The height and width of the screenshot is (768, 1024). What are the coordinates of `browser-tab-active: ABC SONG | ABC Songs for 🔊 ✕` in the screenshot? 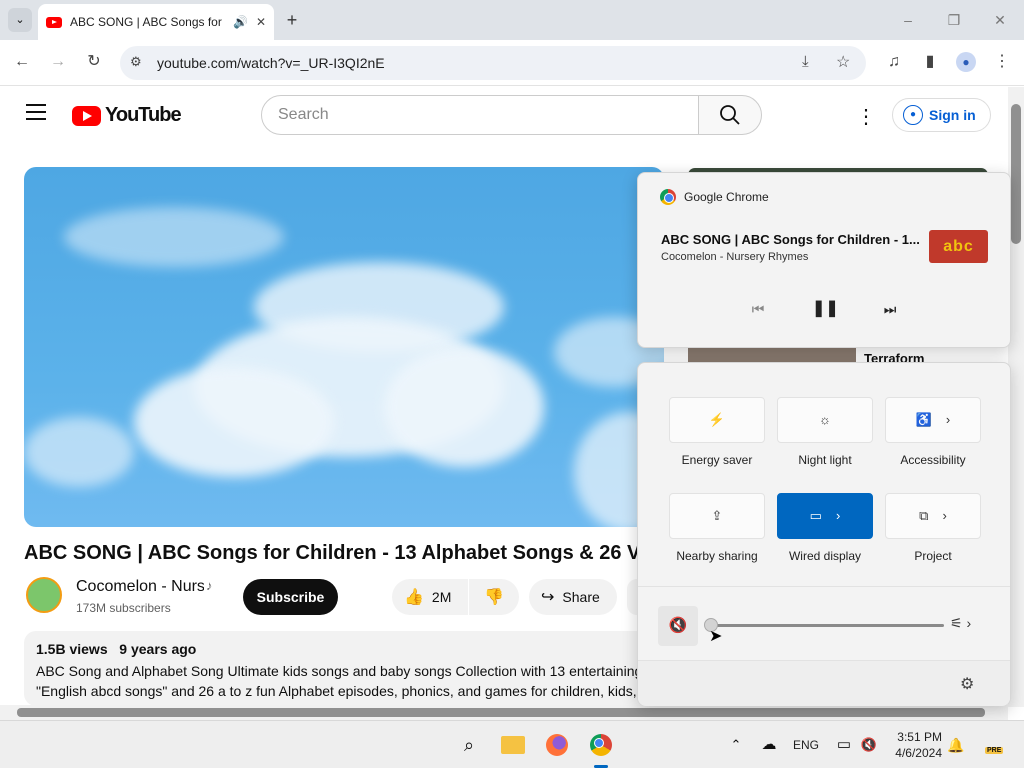 It's located at (156, 22).